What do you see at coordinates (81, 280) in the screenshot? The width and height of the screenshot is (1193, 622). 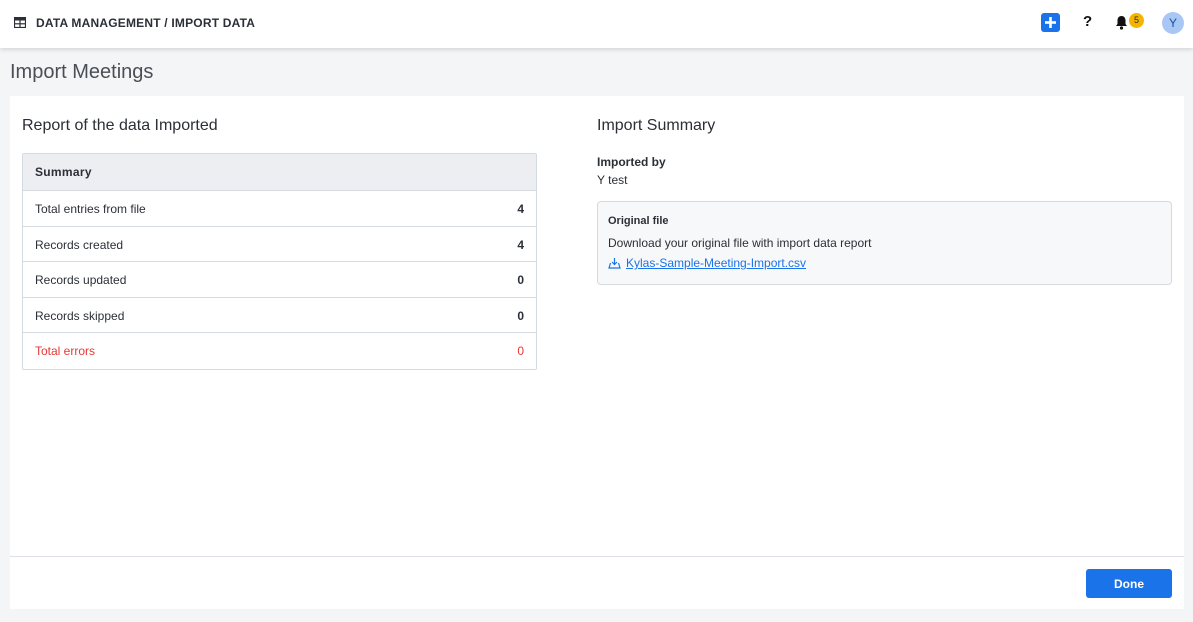 I see `row-label: Records updated` at bounding box center [81, 280].